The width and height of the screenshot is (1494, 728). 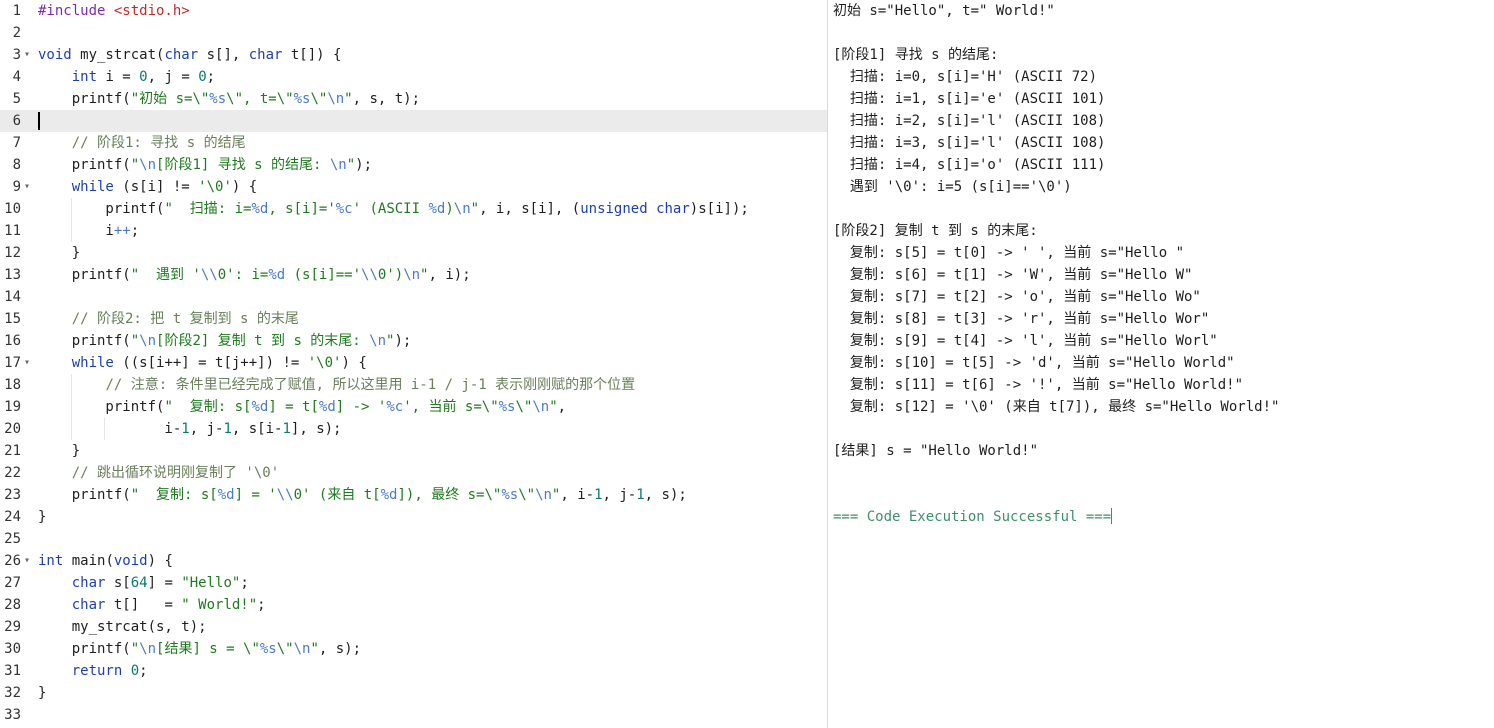 I want to click on code-line: 8 printf("\n[阶段1] 寻找 s 的结尾: \n");, so click(x=413, y=165).